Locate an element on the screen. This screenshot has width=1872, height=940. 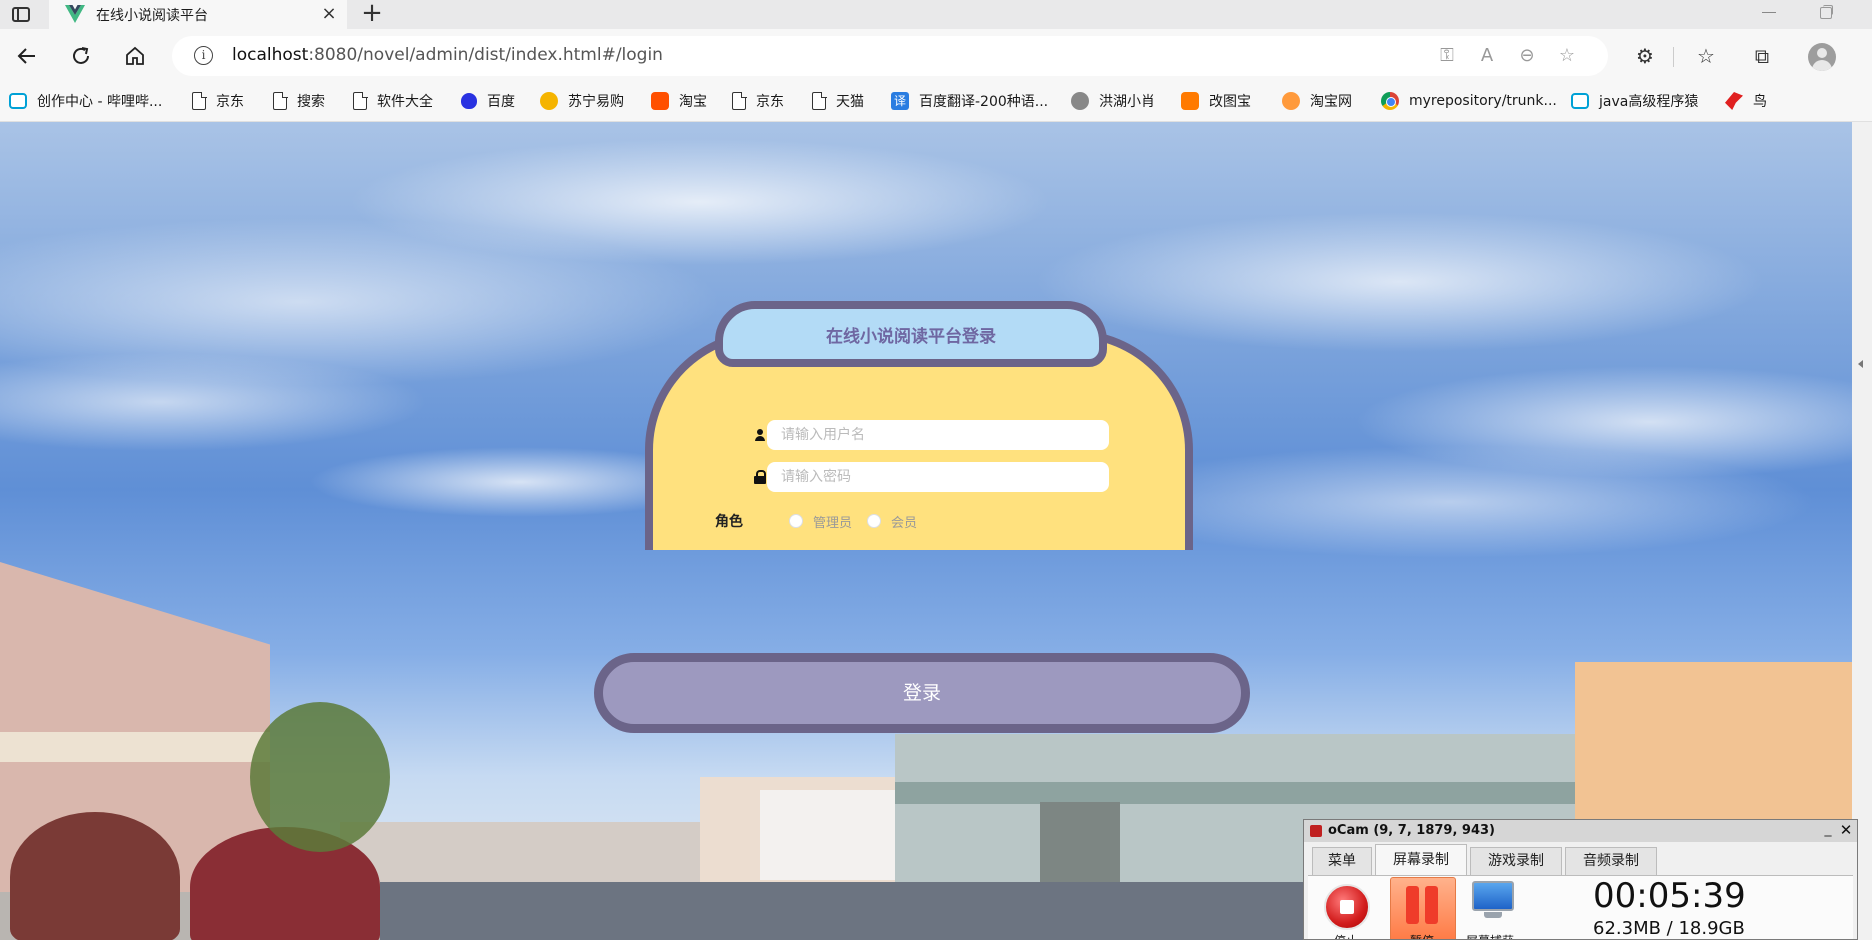
role-option-admin-label: 管理员 is located at coordinates (832, 521).